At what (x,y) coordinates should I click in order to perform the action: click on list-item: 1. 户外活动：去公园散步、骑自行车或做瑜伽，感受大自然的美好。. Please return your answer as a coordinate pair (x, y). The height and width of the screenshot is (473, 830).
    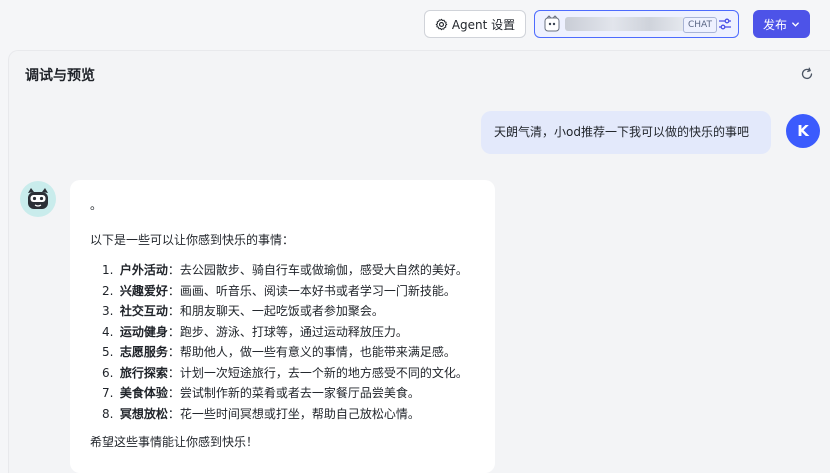
    Looking at the image, I should click on (292, 270).